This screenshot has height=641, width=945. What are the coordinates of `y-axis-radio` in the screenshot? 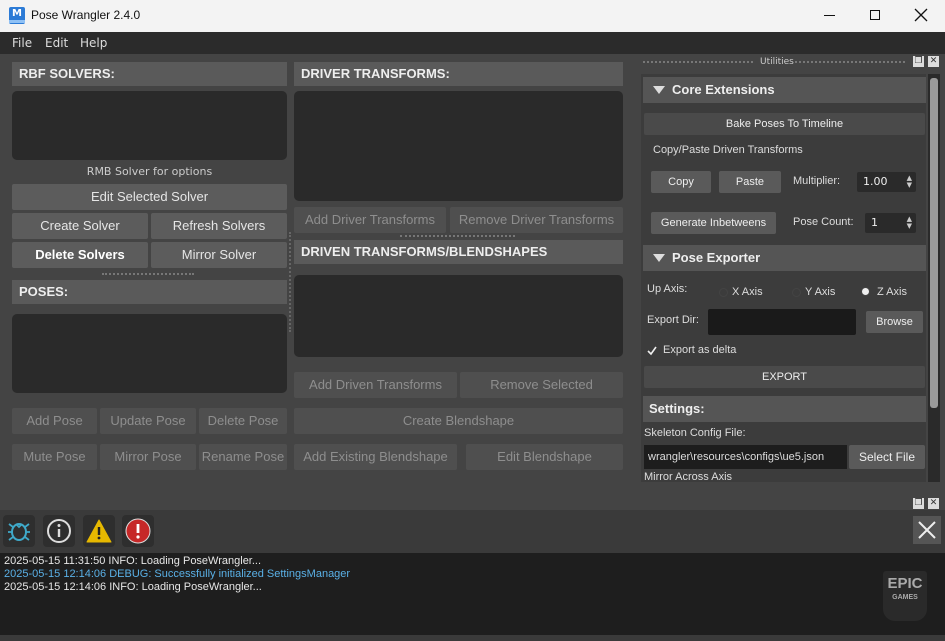 It's located at (796, 292).